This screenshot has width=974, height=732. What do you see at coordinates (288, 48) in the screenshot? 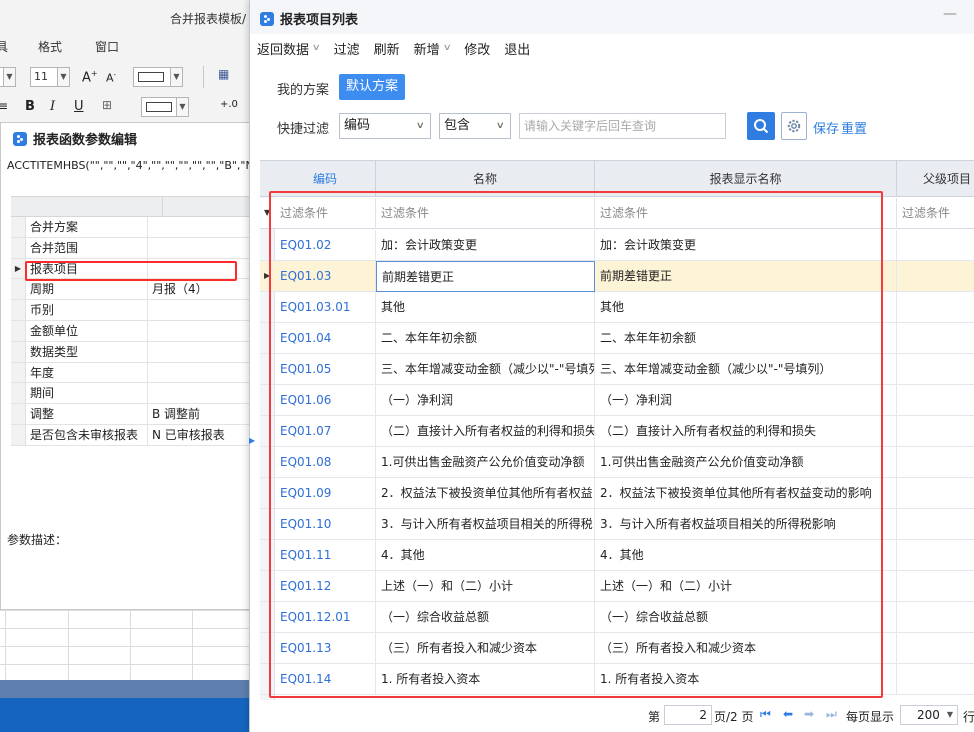
I see `menu-item: 返回数据 ∨` at bounding box center [288, 48].